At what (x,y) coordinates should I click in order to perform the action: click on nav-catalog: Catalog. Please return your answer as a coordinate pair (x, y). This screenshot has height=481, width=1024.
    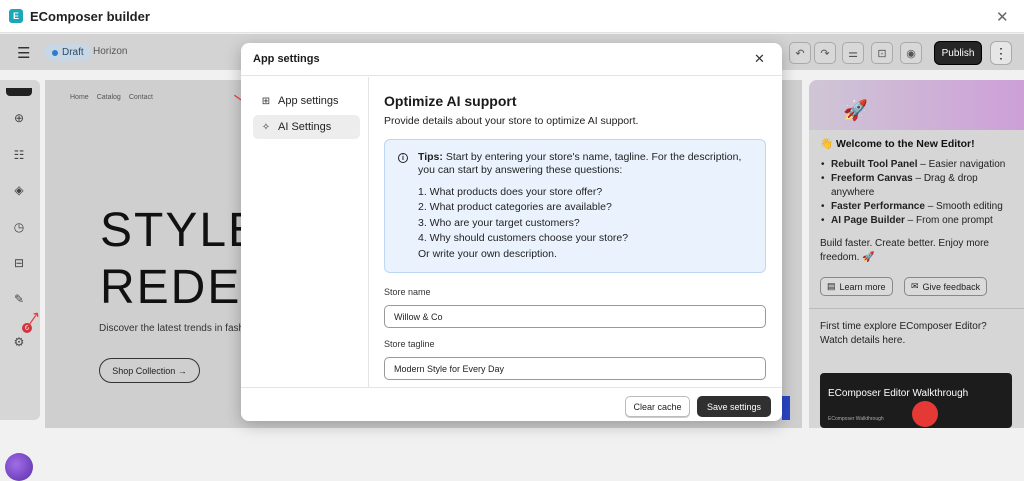
    Looking at the image, I should click on (109, 97).